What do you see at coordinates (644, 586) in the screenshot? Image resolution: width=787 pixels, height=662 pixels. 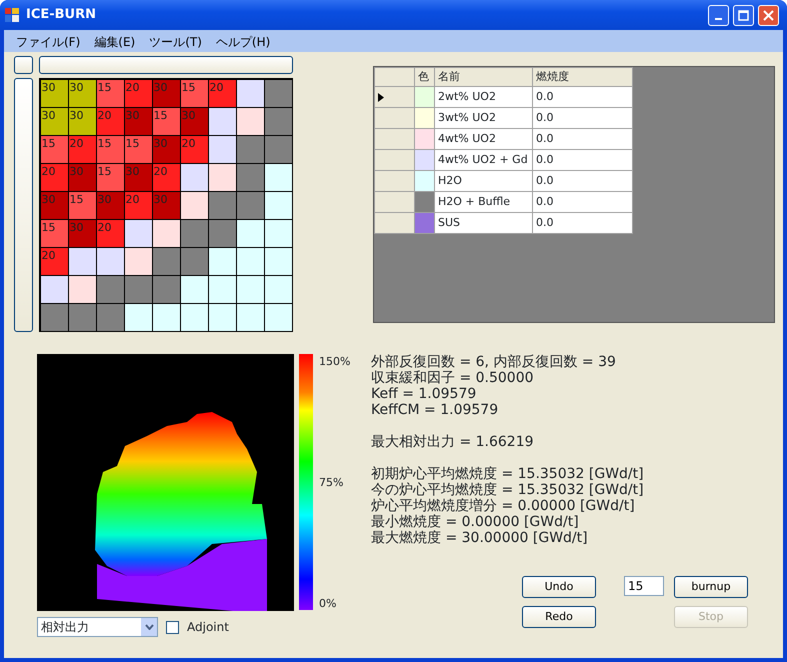 I see `step-input: 15` at bounding box center [644, 586].